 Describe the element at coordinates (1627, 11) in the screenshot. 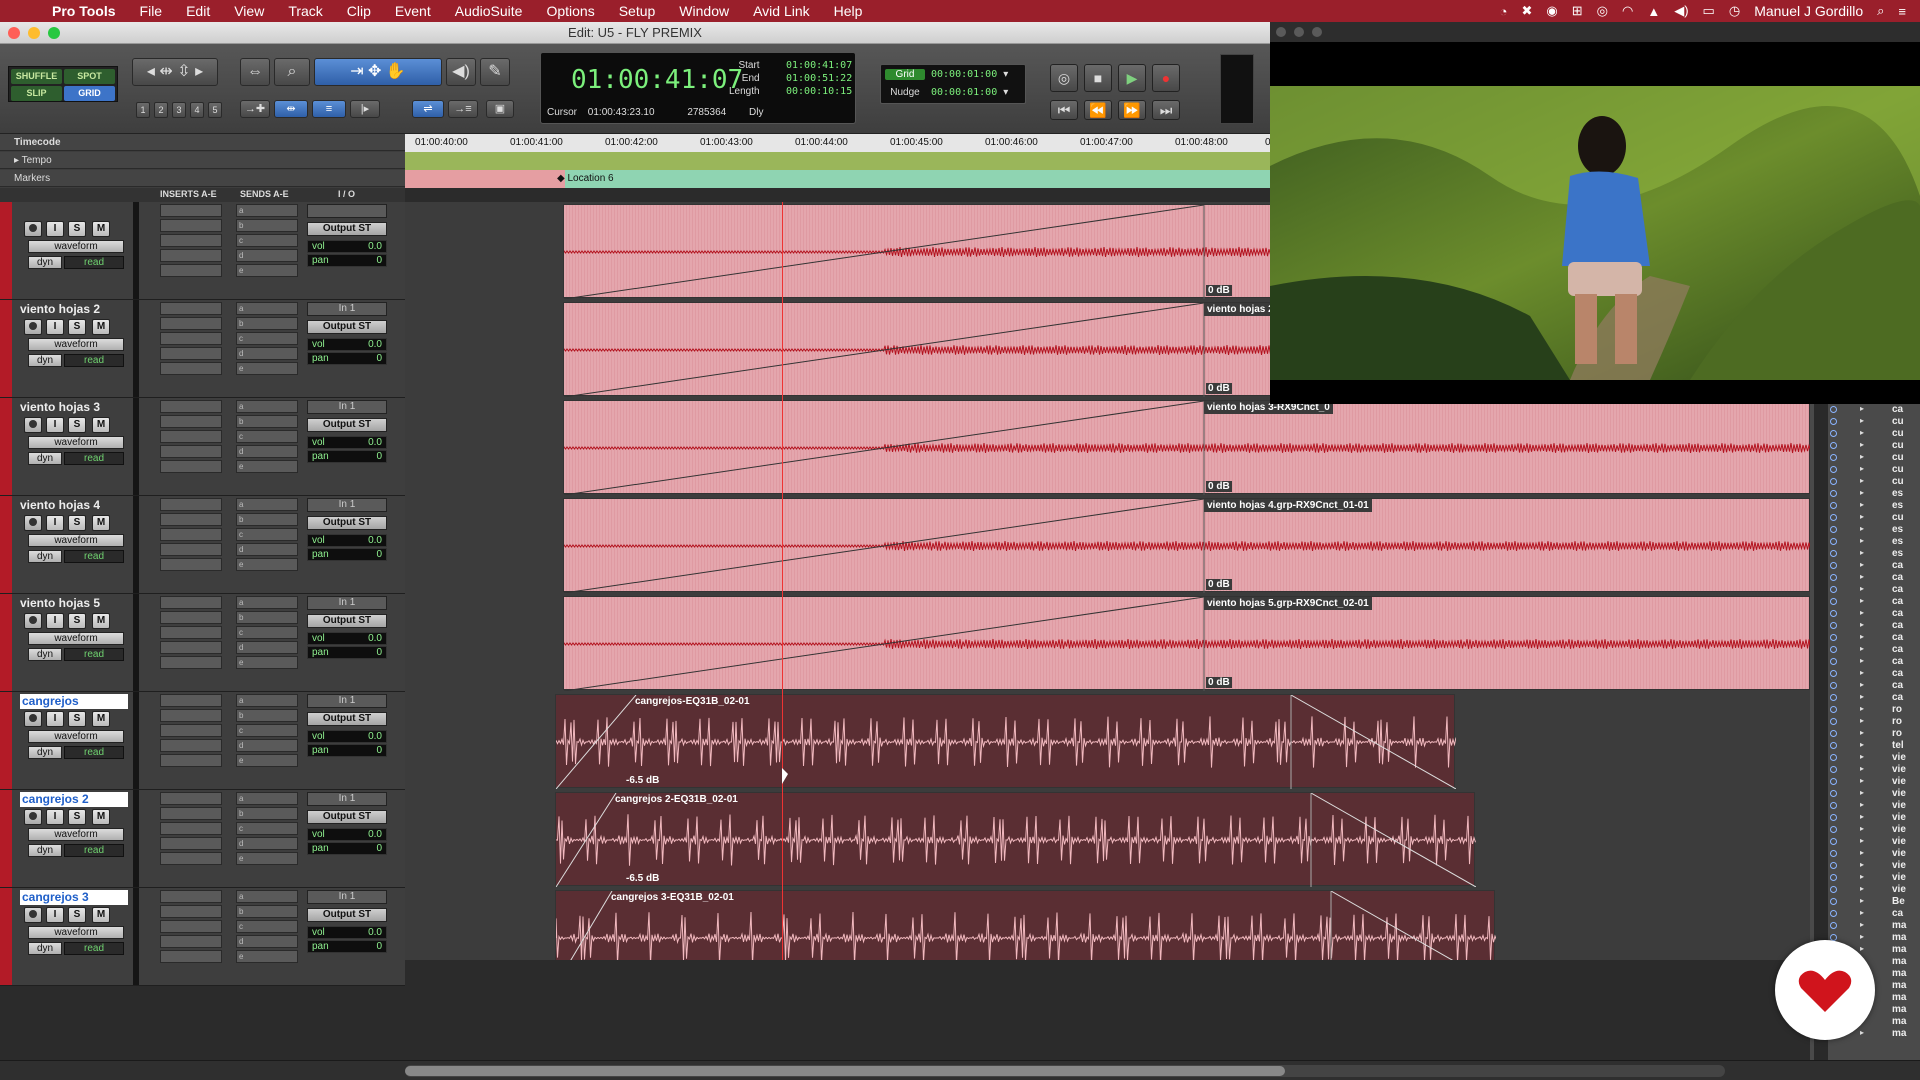

I see `wifi-icon: ◠` at that location.